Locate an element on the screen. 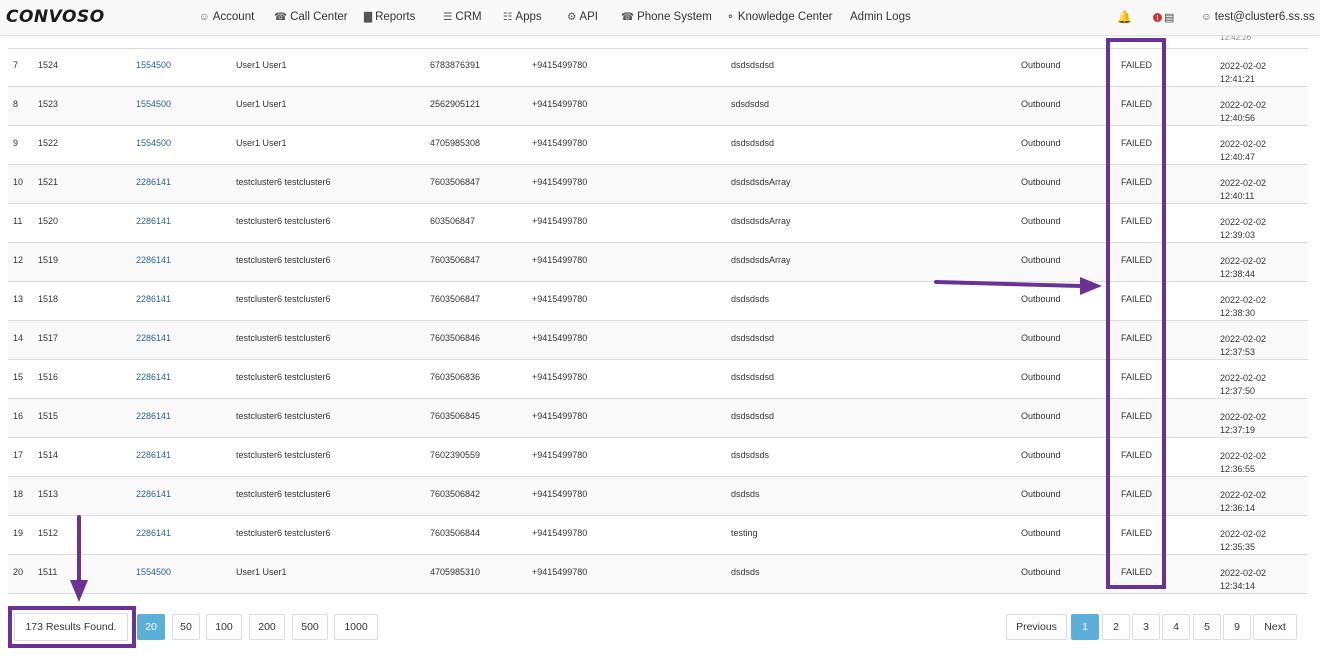 The image size is (1320, 668). page-3-button: 3 is located at coordinates (1146, 627).